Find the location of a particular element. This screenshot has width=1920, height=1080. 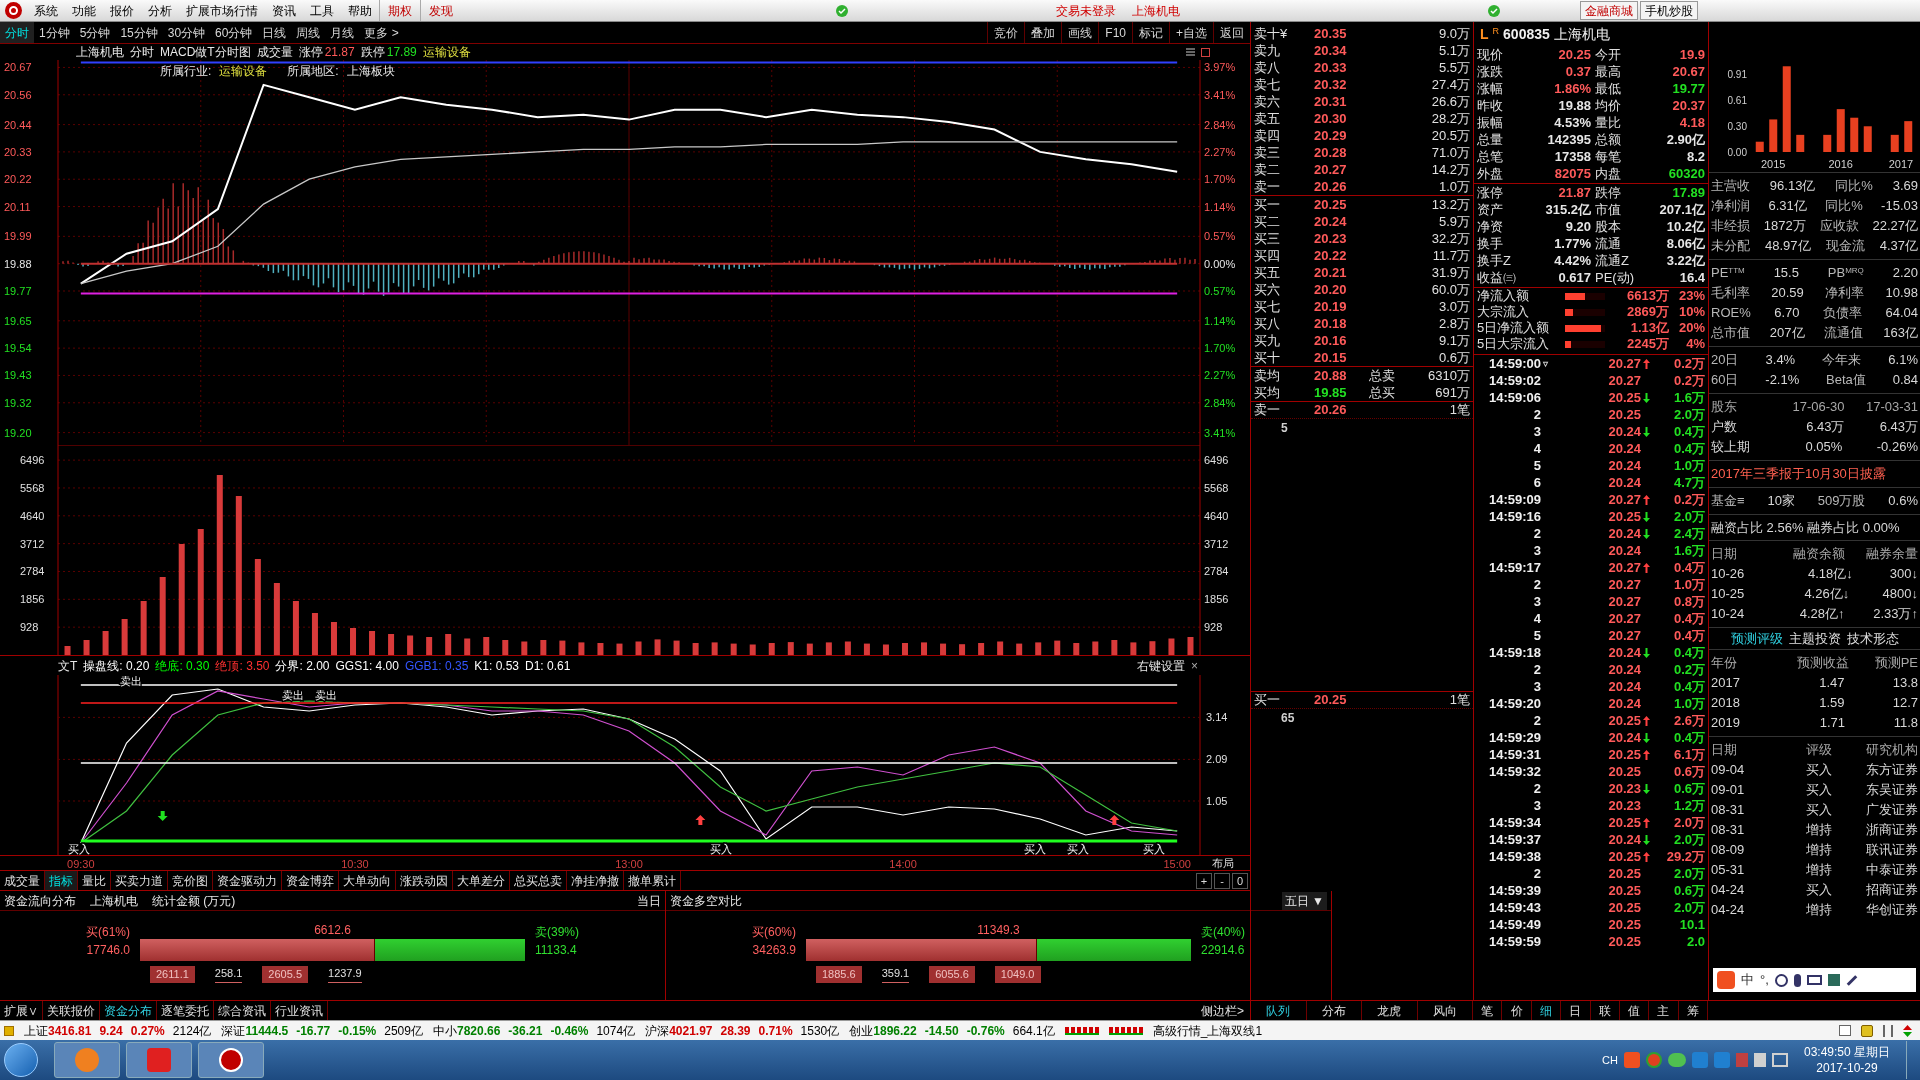

period-tab: 更多 > is located at coordinates (381, 32).